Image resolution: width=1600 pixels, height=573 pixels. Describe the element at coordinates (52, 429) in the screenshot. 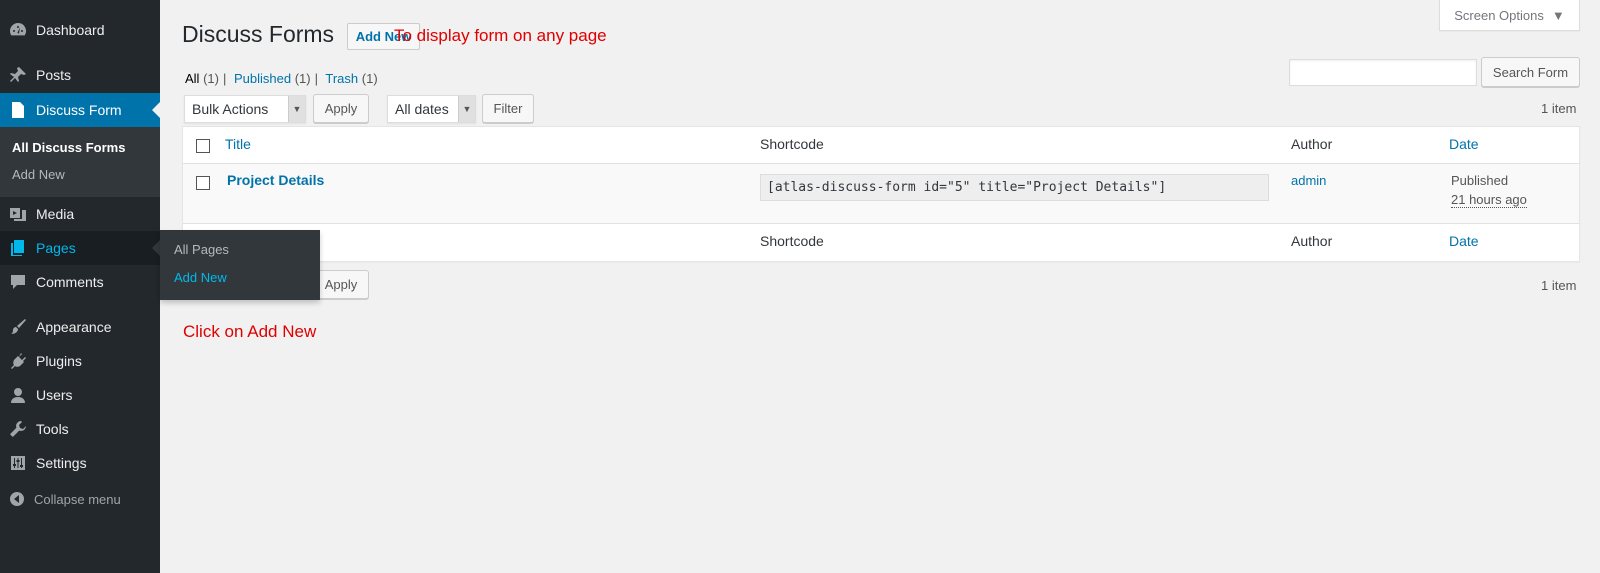

I see `menu-tools-label: Tools` at that location.